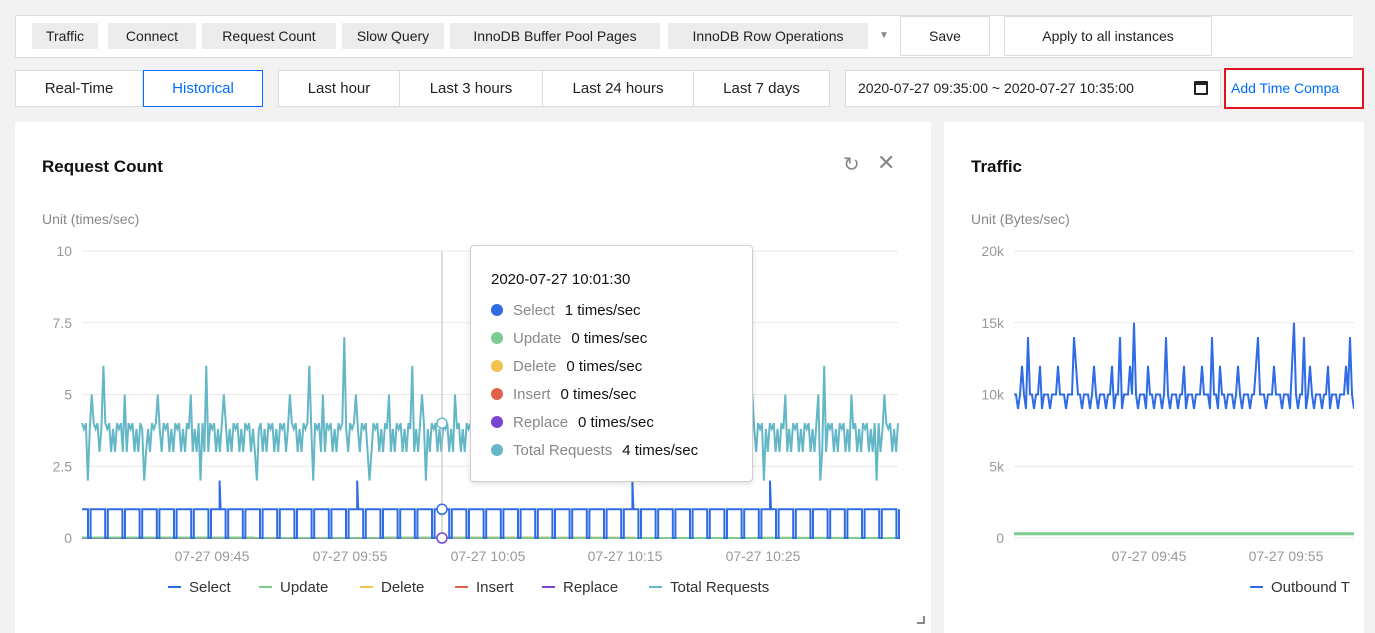 The width and height of the screenshot is (1375, 633). I want to click on tooltip-time: 2020-07-27 10:01:30, so click(561, 279).